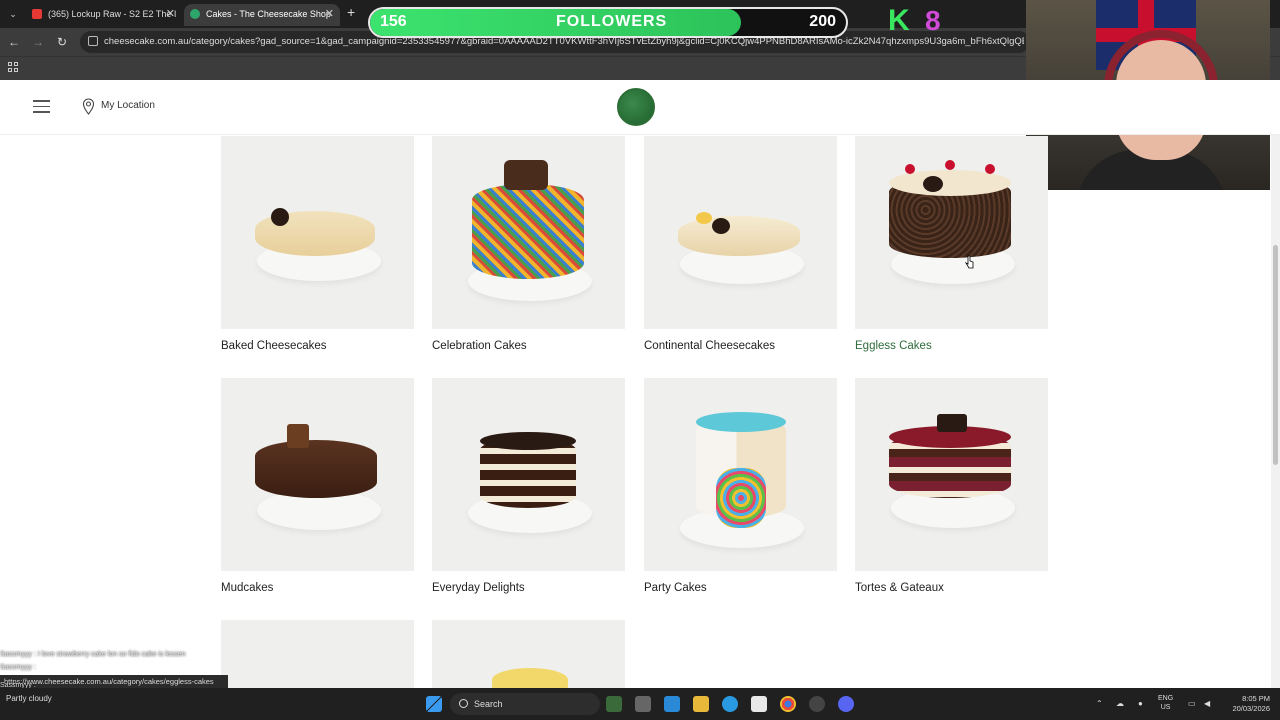 The width and height of the screenshot is (1280, 720). Describe the element at coordinates (38, 42) in the screenshot. I see `forward-arrow-icon: →` at that location.